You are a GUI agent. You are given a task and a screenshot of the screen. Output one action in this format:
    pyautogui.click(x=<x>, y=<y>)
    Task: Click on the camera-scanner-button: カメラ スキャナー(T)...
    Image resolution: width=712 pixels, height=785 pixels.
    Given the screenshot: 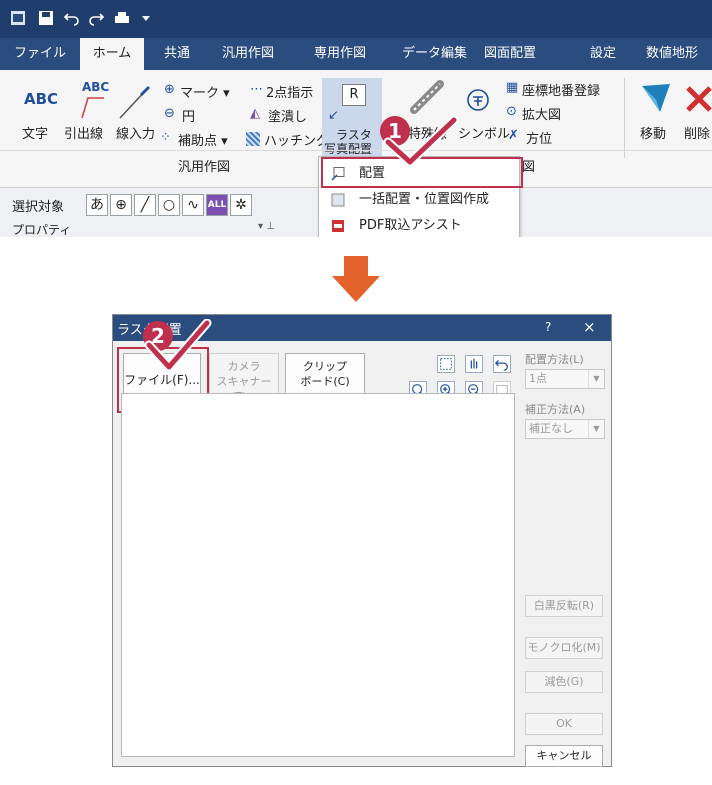 What is the action you would take?
    pyautogui.click(x=244, y=378)
    